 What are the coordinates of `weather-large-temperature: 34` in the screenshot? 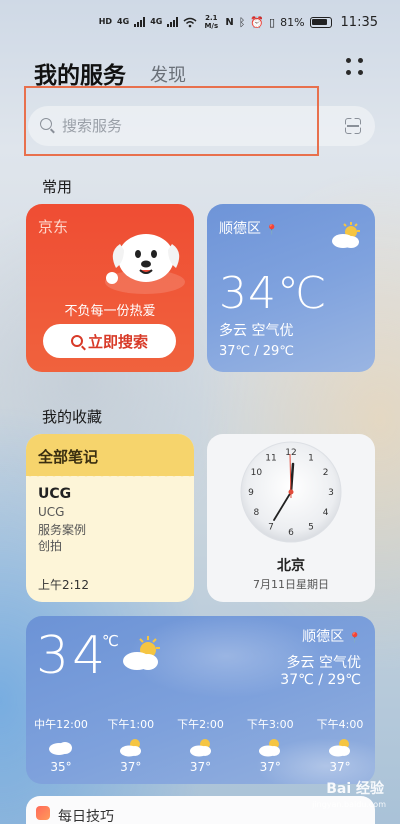 It's located at (72, 656).